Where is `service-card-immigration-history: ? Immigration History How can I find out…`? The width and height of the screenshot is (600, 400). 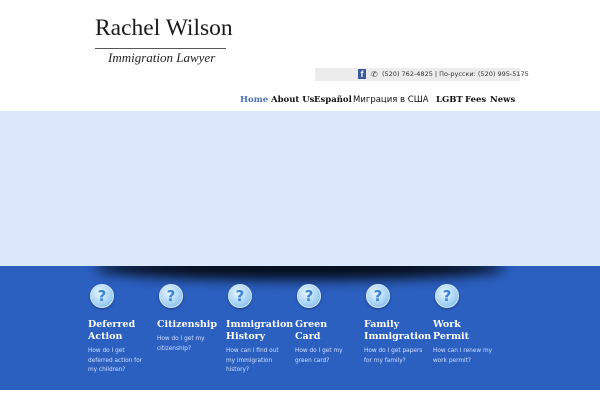 service-card-immigration-history: ? Immigration History How can I find out… is located at coordinates (259, 330).